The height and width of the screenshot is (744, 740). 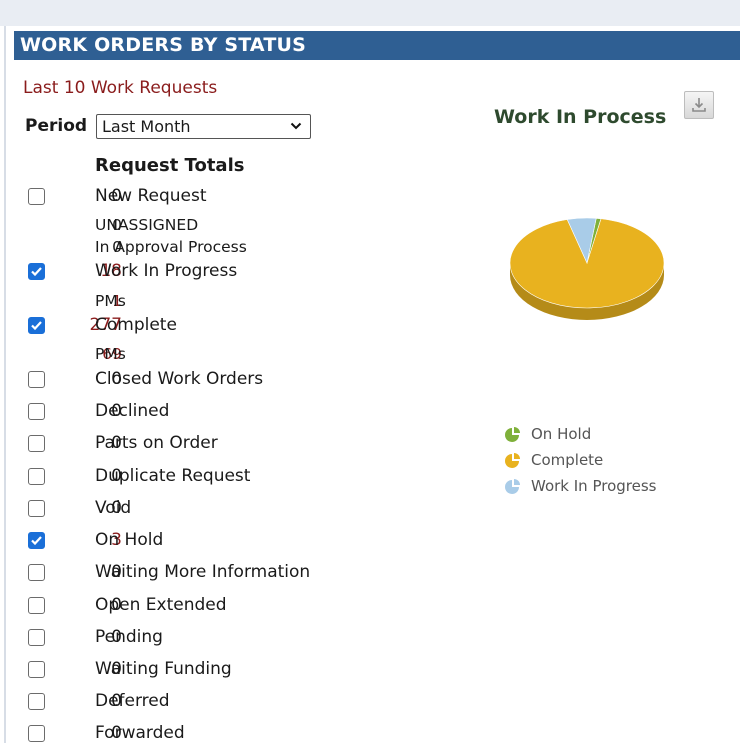 What do you see at coordinates (166, 271) in the screenshot?
I see `status-label: Work In Progress` at bounding box center [166, 271].